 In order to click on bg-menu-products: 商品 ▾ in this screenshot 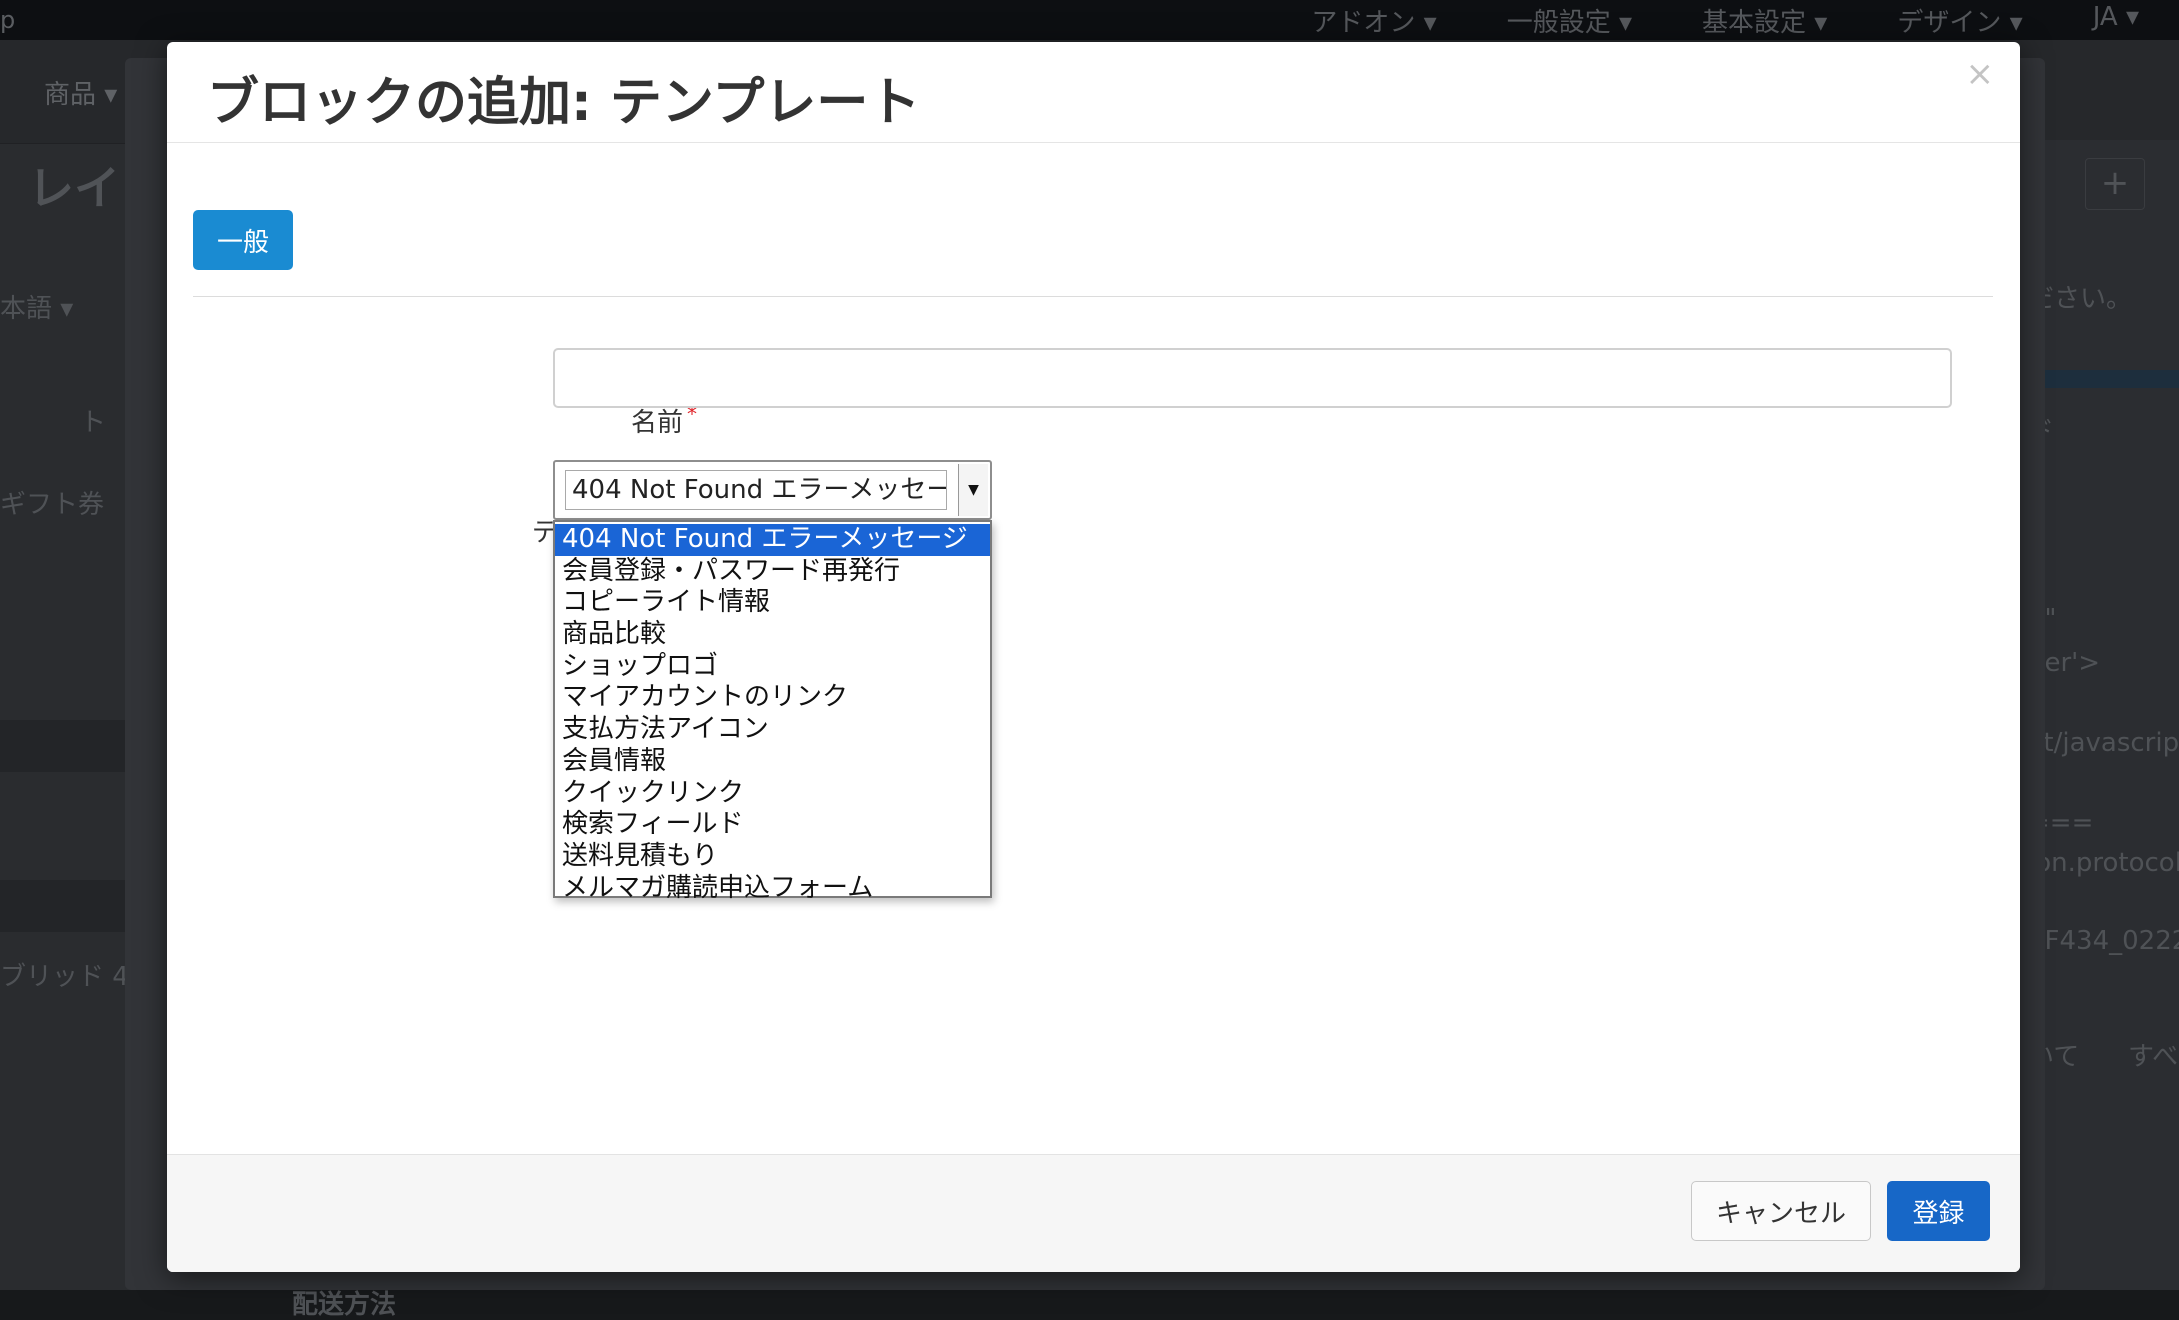, I will do `click(81, 95)`.